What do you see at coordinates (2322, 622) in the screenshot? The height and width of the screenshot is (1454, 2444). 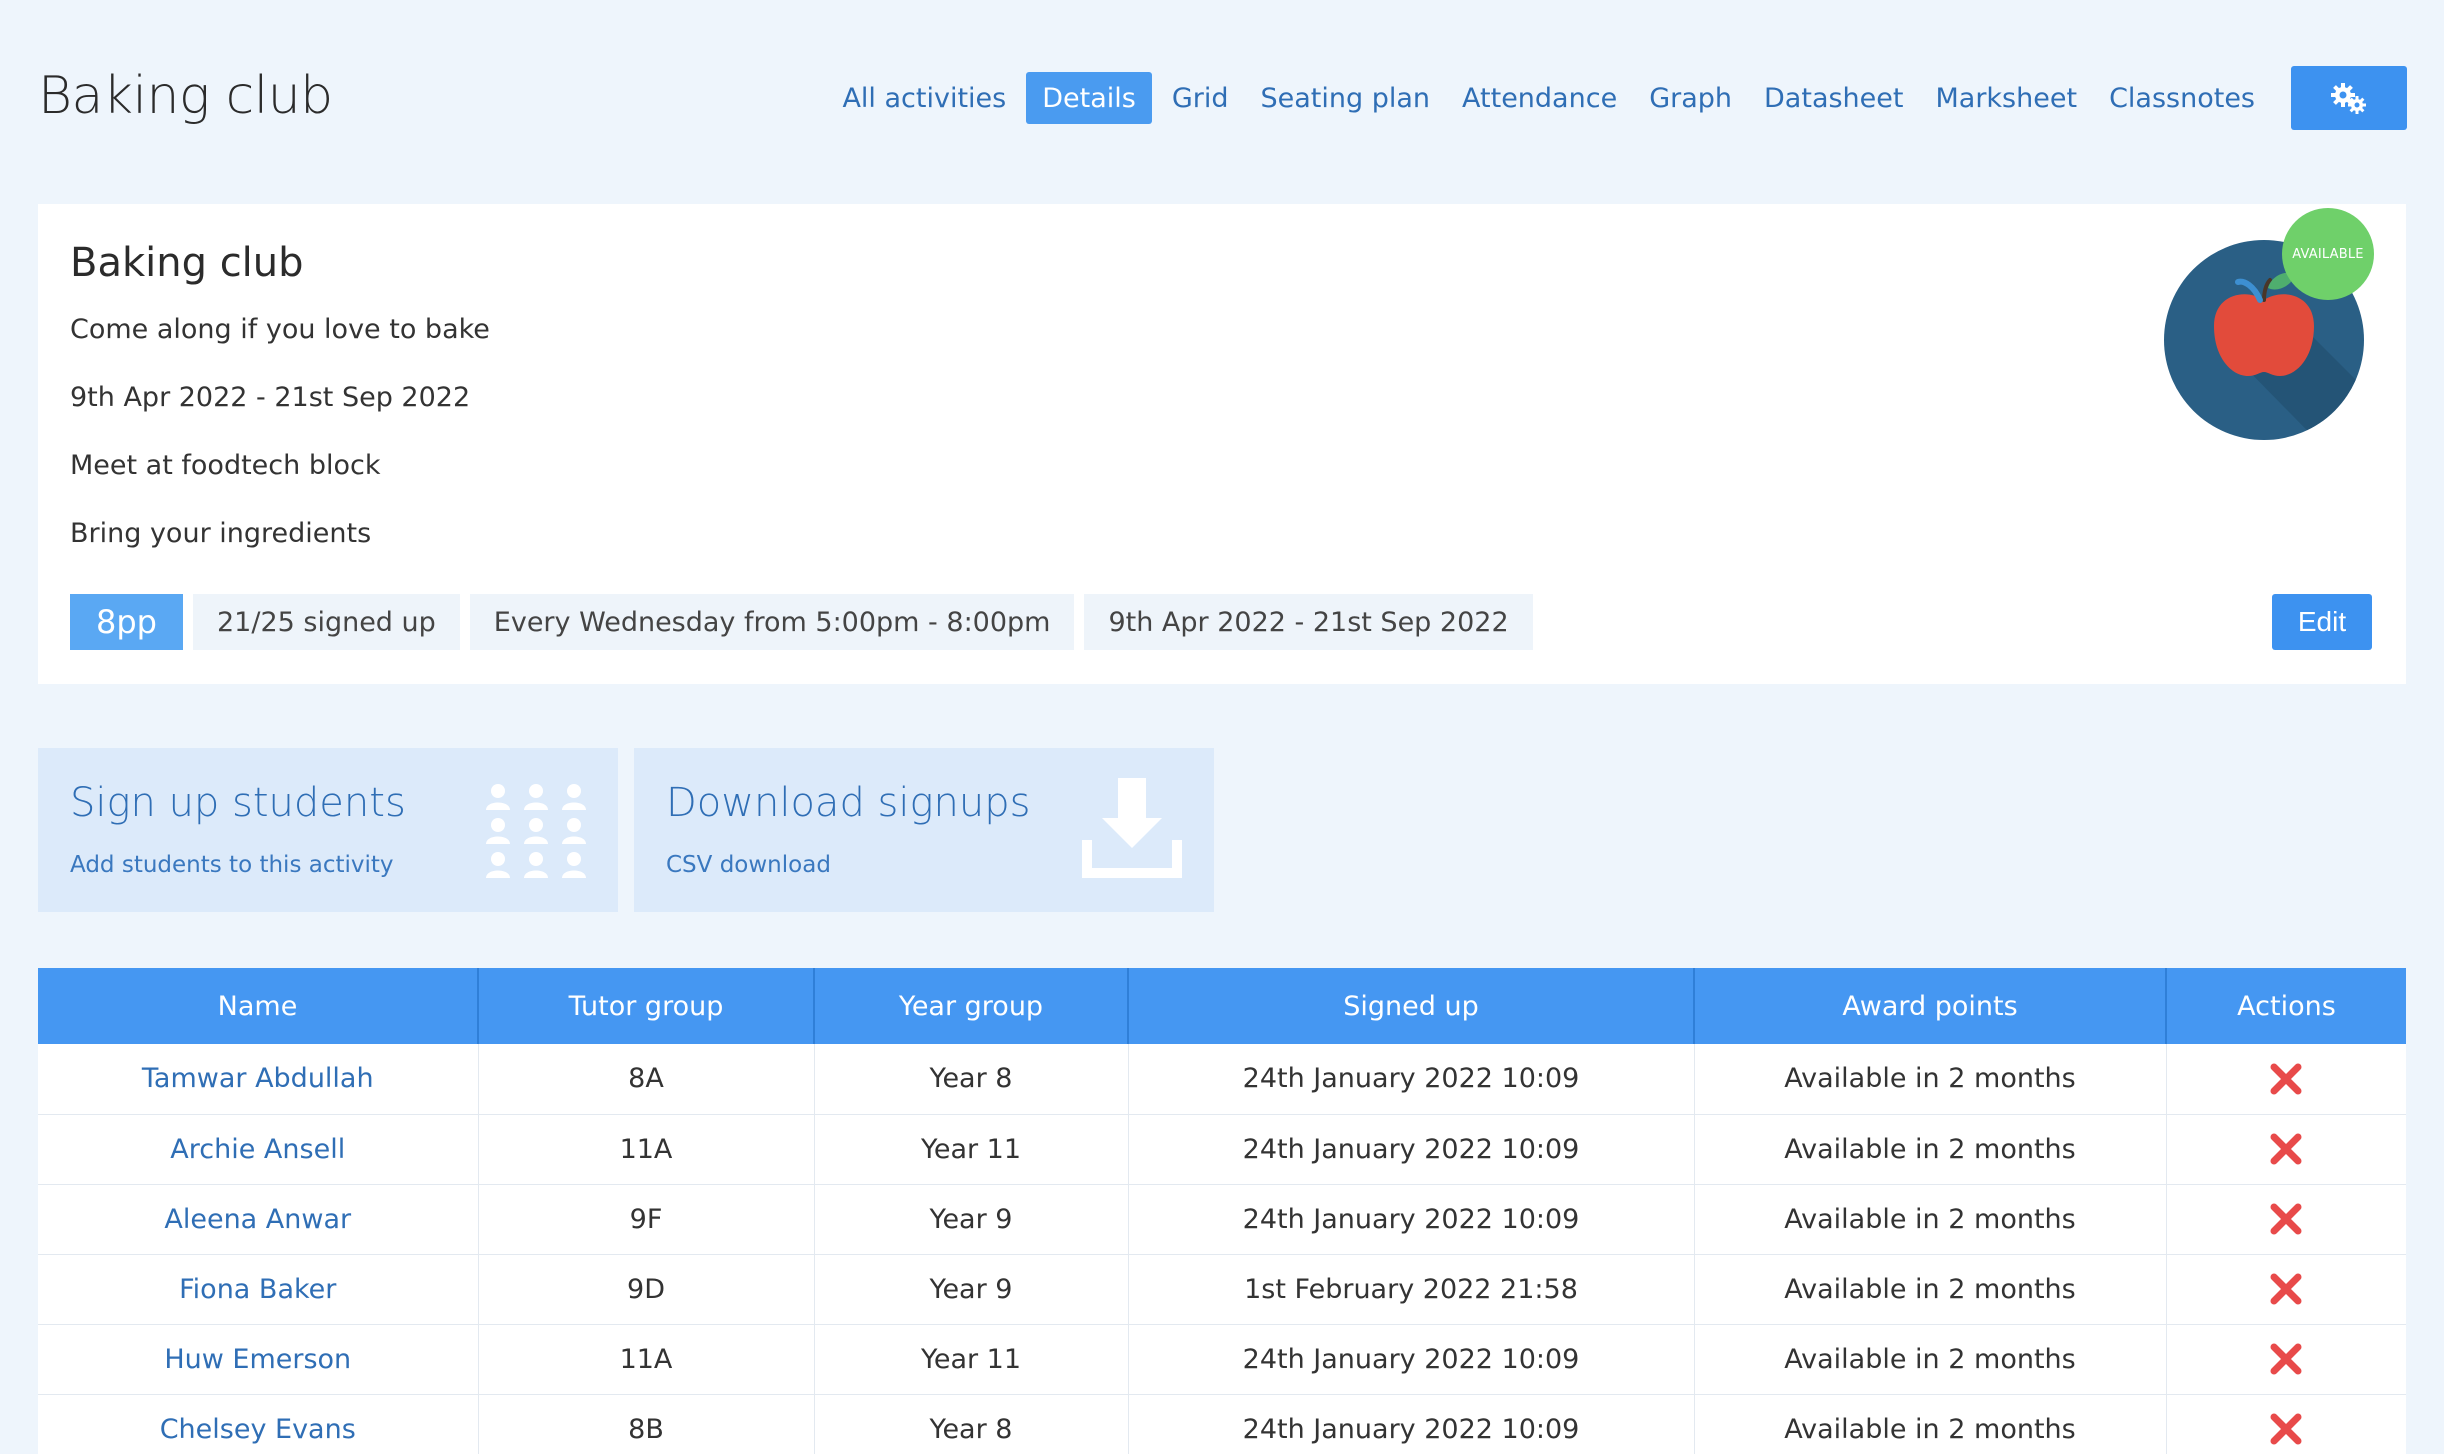 I see `edit-button: Edit` at bounding box center [2322, 622].